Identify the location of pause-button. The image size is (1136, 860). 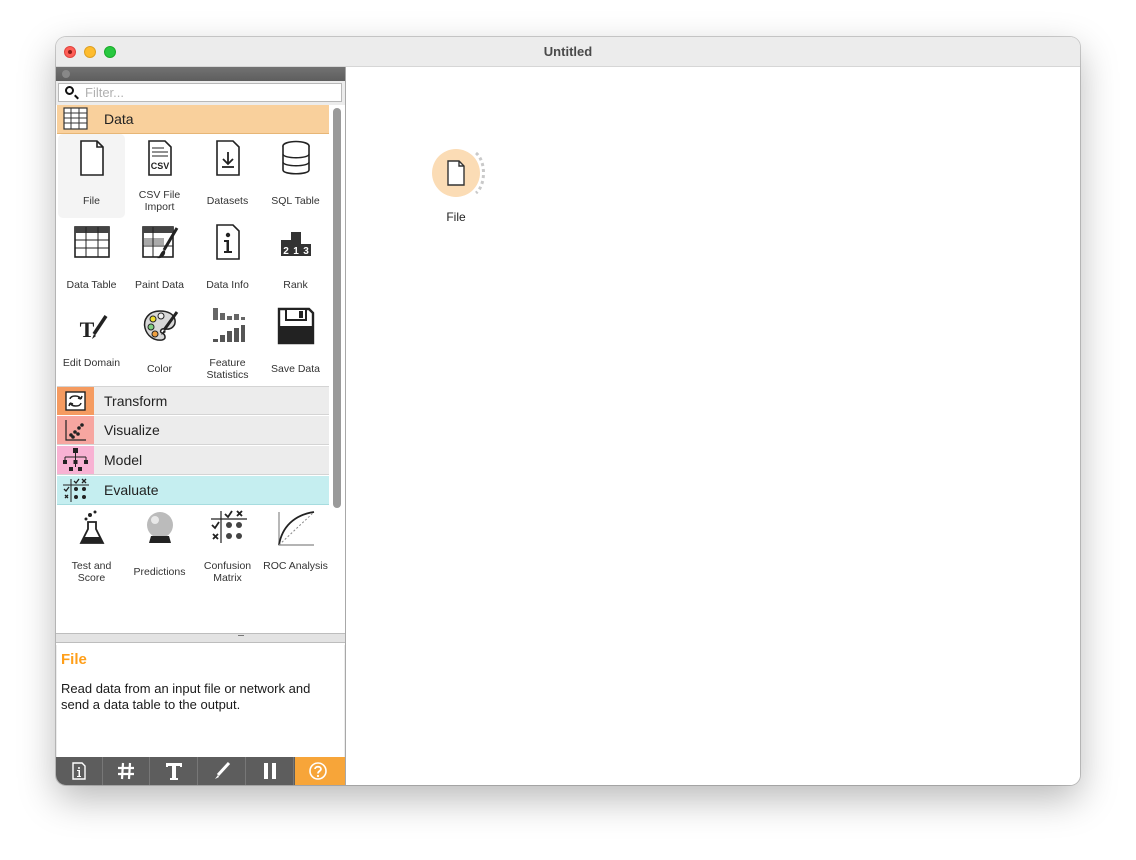
(270, 771).